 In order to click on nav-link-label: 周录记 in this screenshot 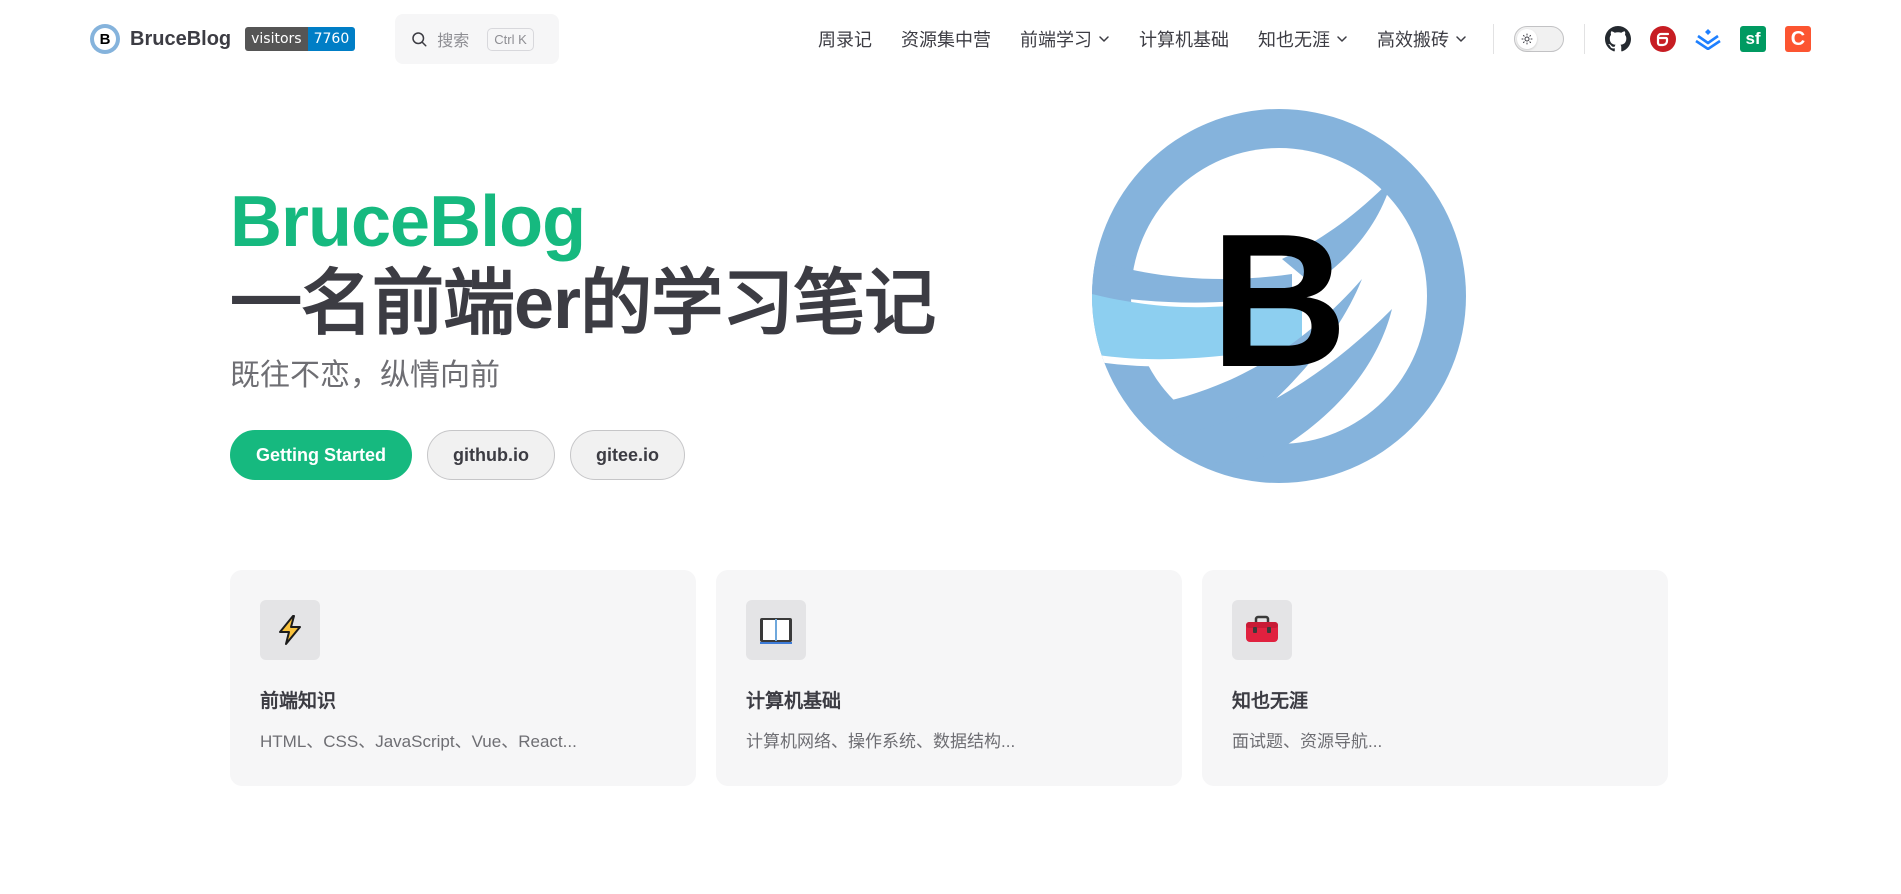, I will do `click(845, 40)`.